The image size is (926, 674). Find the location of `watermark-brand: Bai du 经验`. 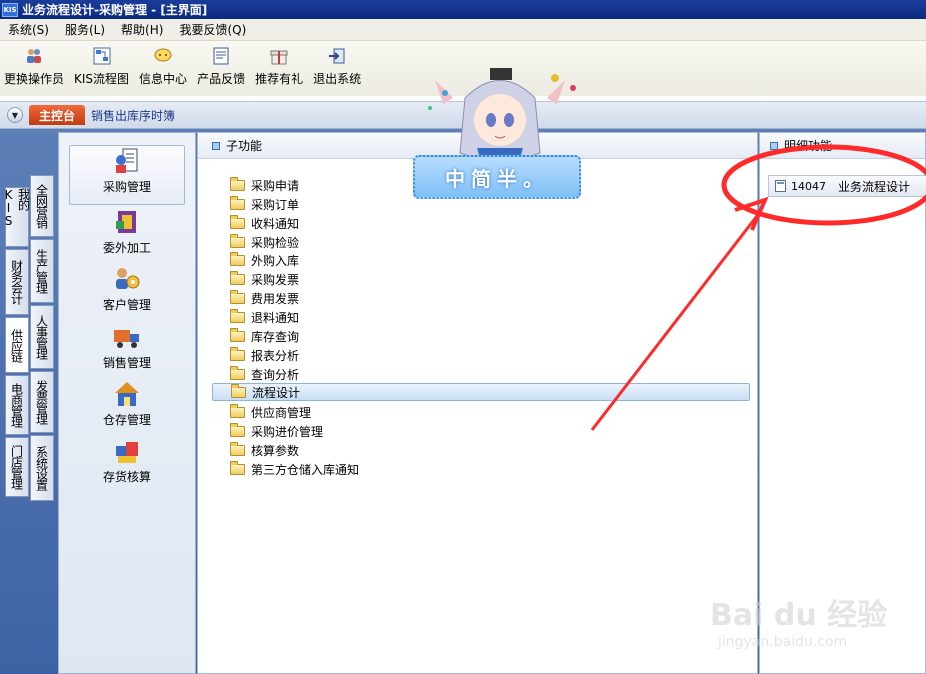

watermark-brand: Bai du 经验 is located at coordinates (799, 615).